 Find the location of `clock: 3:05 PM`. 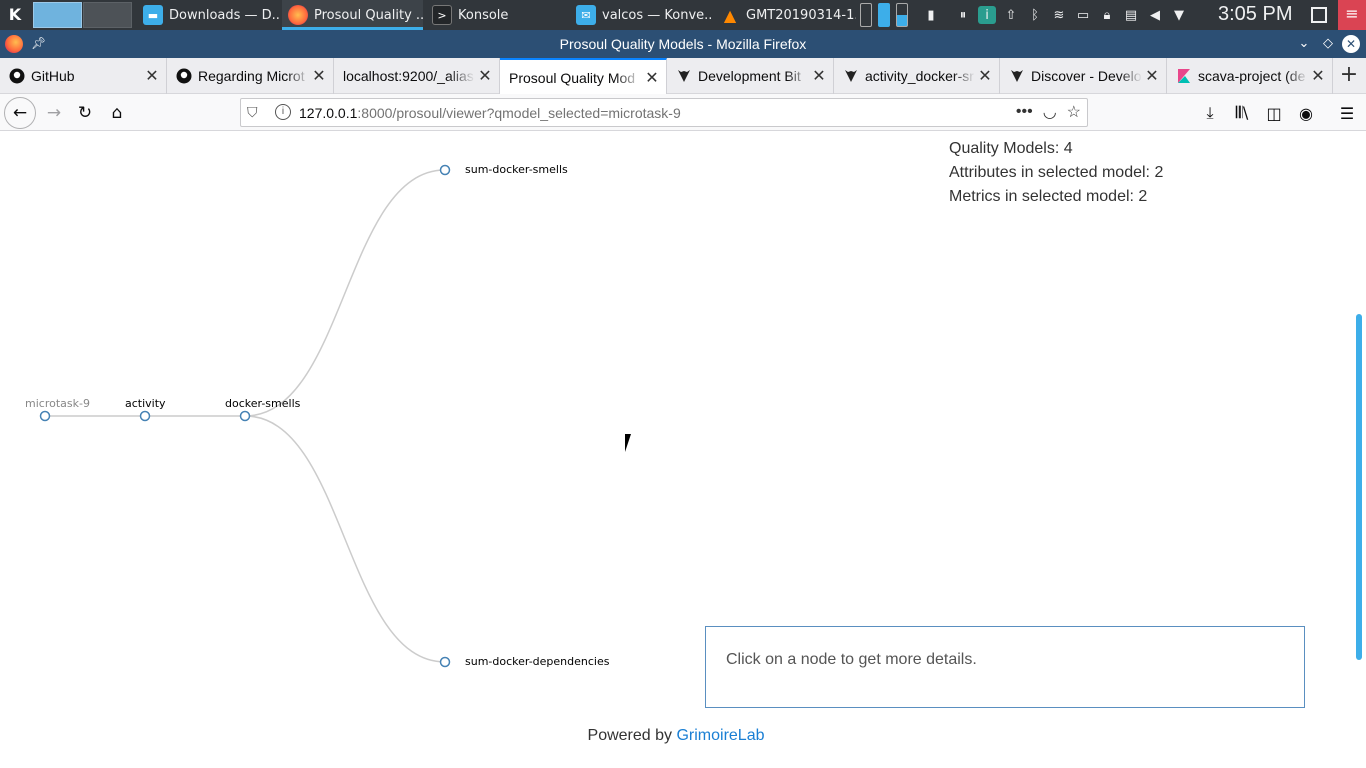

clock: 3:05 PM is located at coordinates (1255, 14).